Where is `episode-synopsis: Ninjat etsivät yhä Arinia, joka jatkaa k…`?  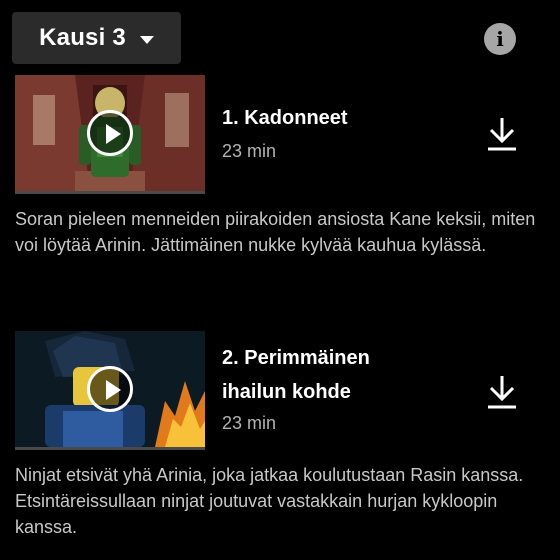
episode-synopsis: Ninjat etsivät yhä Arinia, joka jatkaa k… is located at coordinates (269, 501).